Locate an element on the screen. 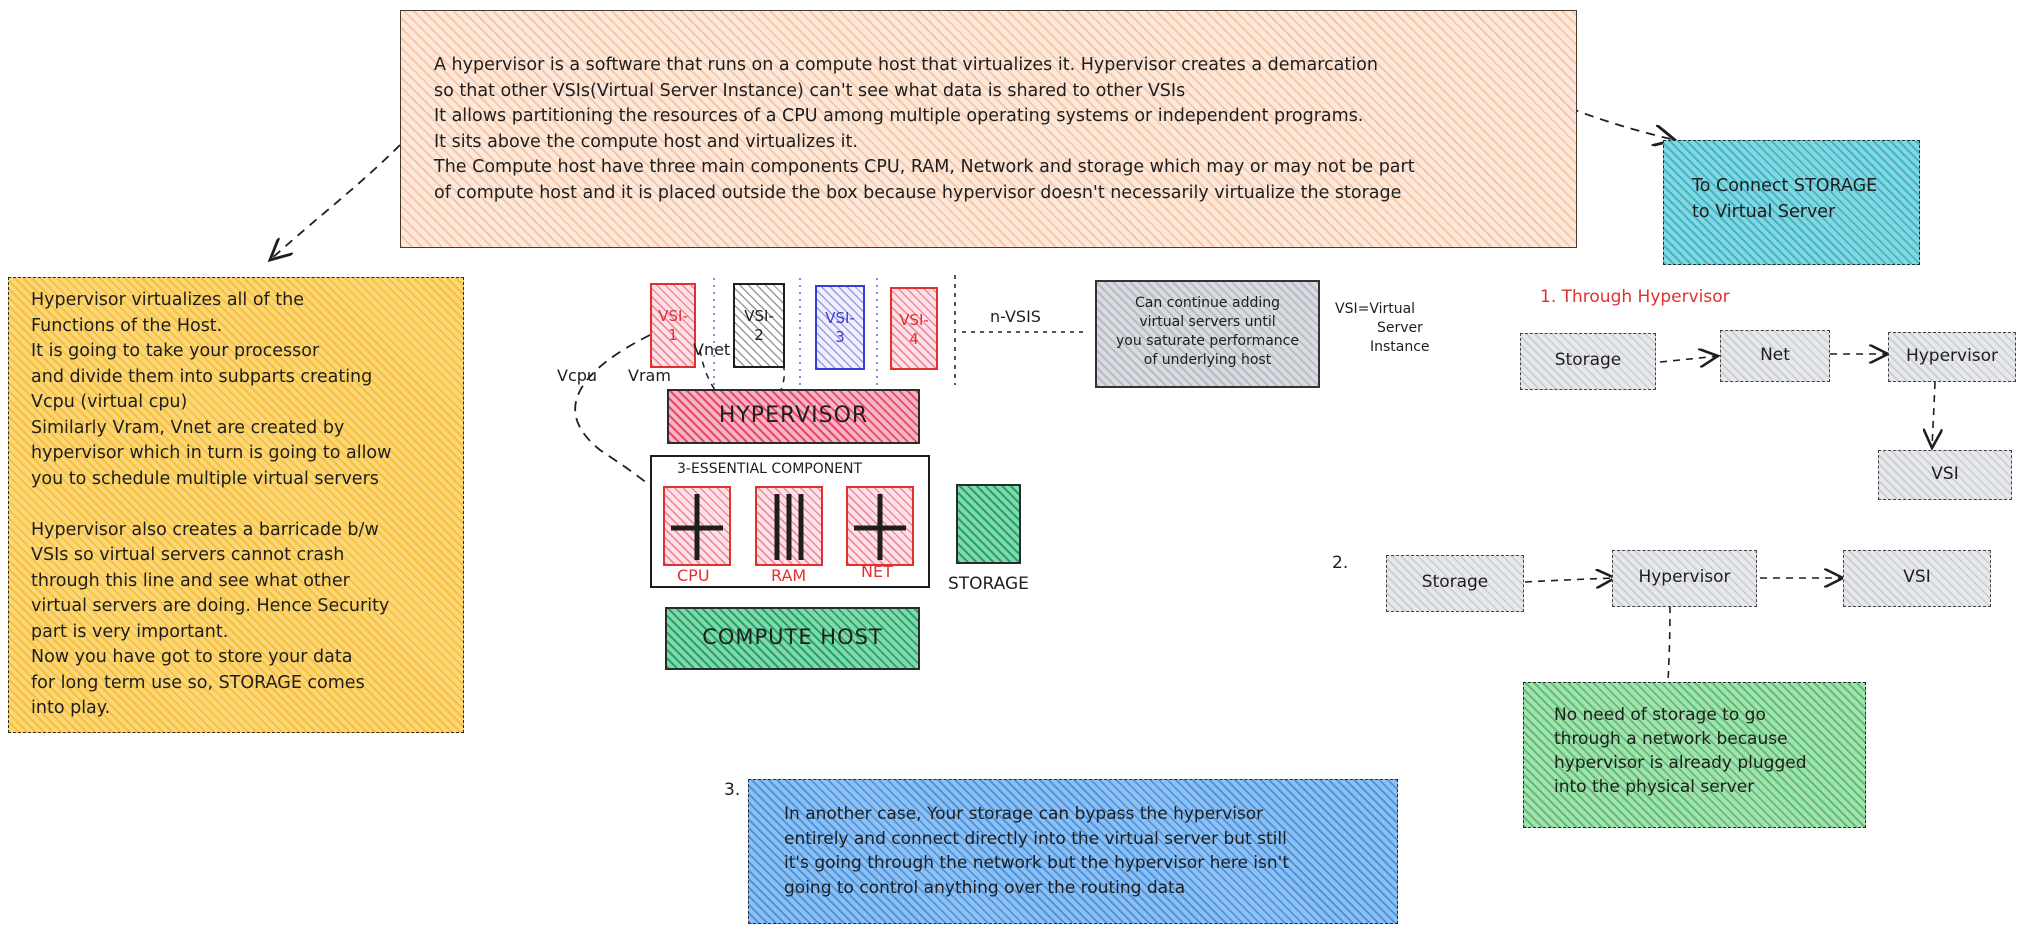  option1-net-node: Net is located at coordinates (1775, 356).